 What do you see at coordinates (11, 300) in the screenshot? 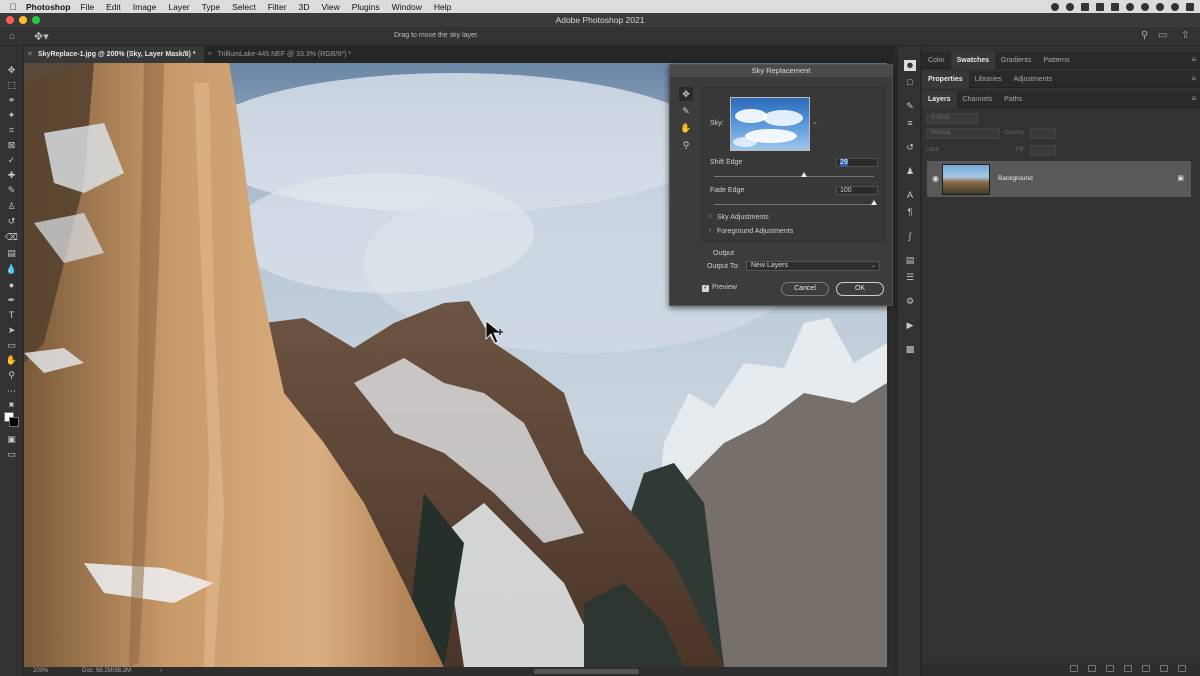
I see `pen-tool-icon: ✒` at bounding box center [11, 300].